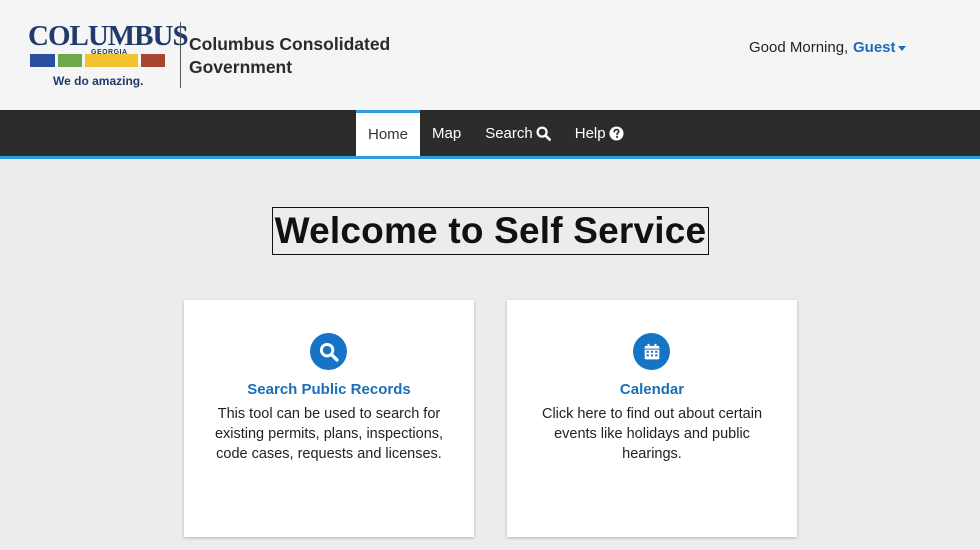 Image resolution: width=980 pixels, height=550 pixels. I want to click on card-title: Calendar, so click(652, 389).